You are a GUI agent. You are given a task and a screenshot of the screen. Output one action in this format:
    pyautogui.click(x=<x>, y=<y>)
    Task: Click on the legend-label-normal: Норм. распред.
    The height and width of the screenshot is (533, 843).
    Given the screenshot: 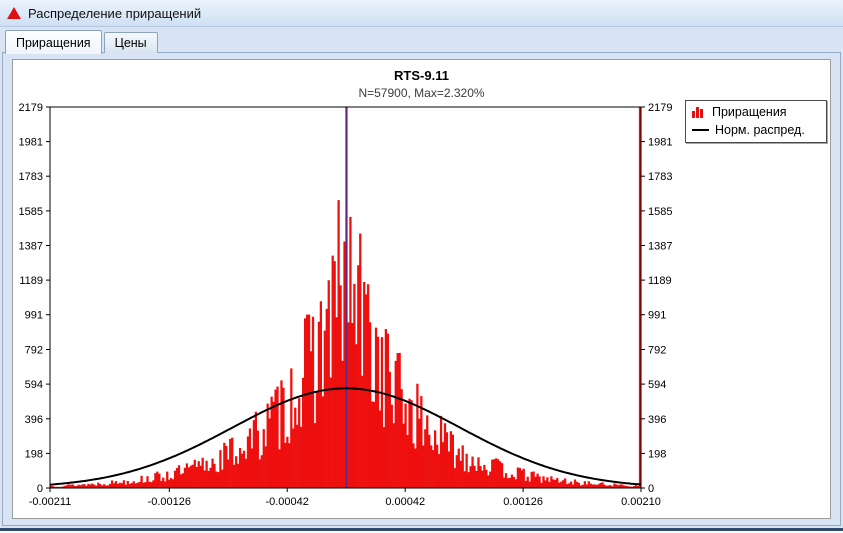 What is the action you would take?
    pyautogui.click(x=760, y=130)
    